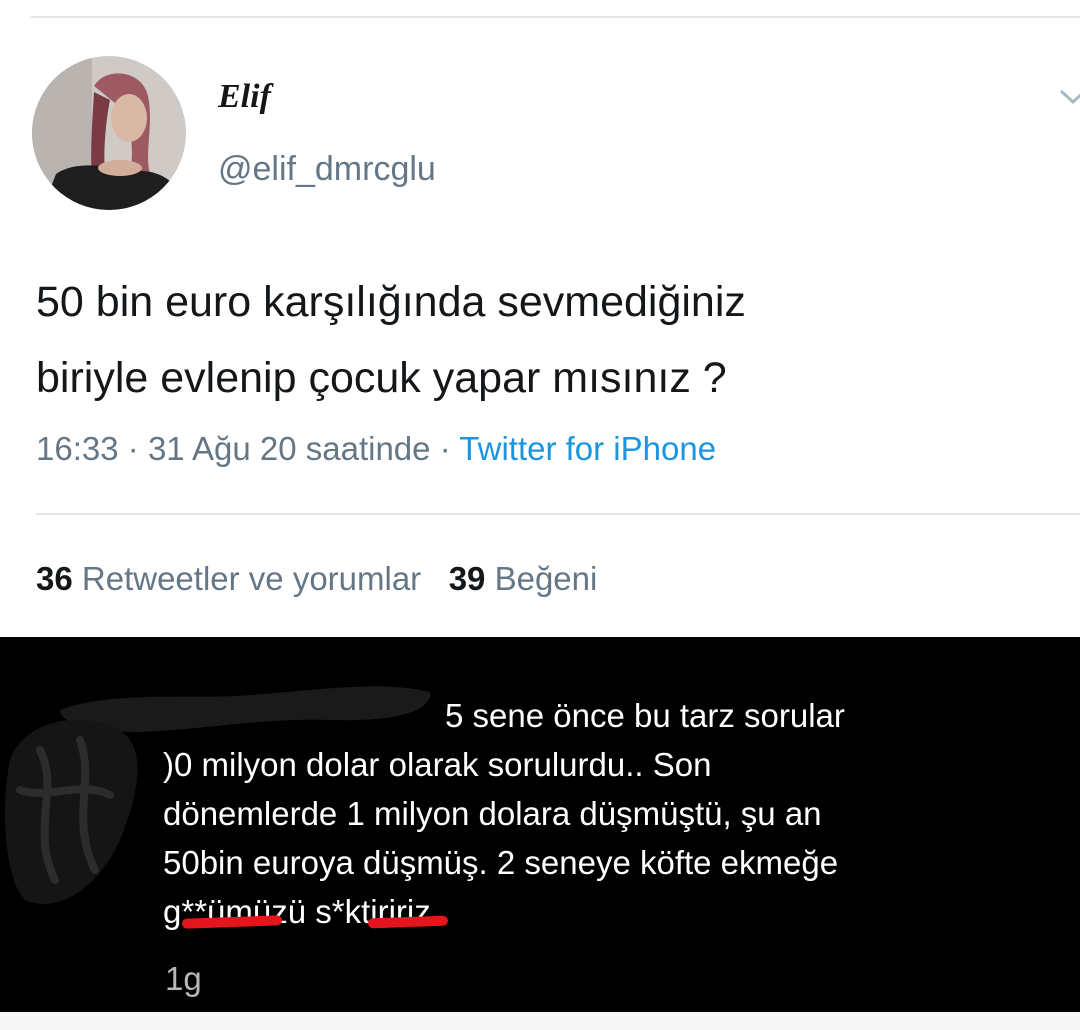 Image resolution: width=1080 pixels, height=1030 pixels. What do you see at coordinates (645, 715) in the screenshot?
I see `reply-line: 5 sene önce bu tarz sorular` at bounding box center [645, 715].